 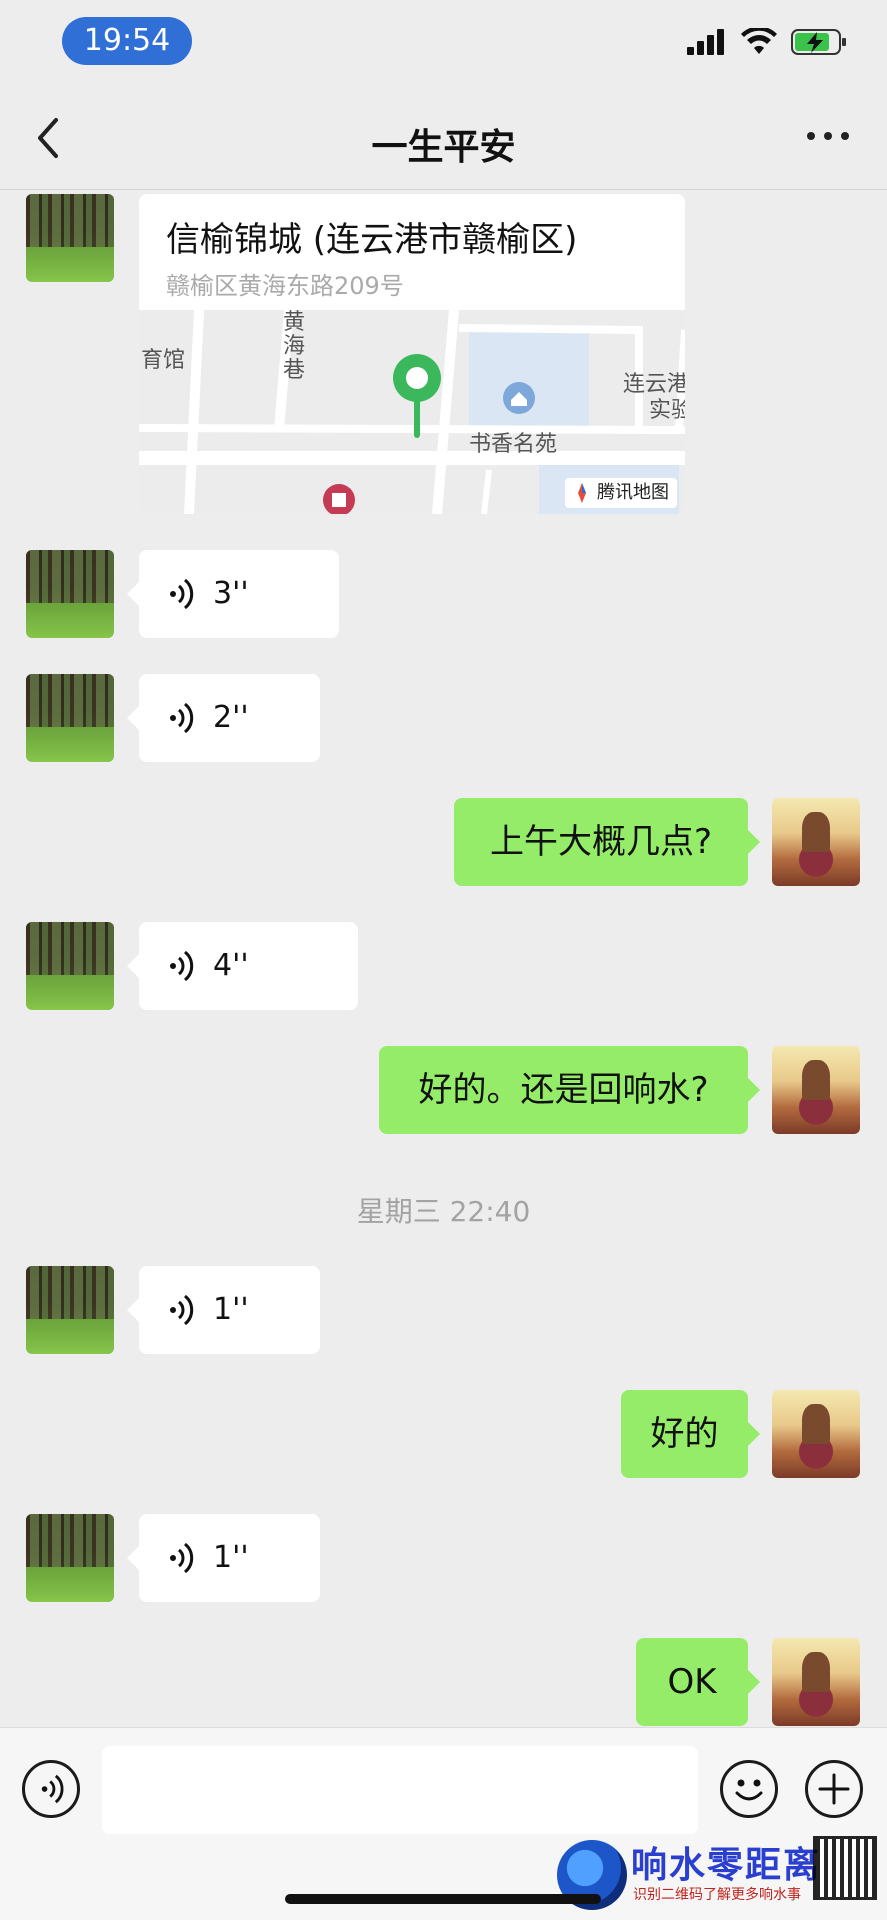 I want to click on message-input, so click(x=400, y=1790).